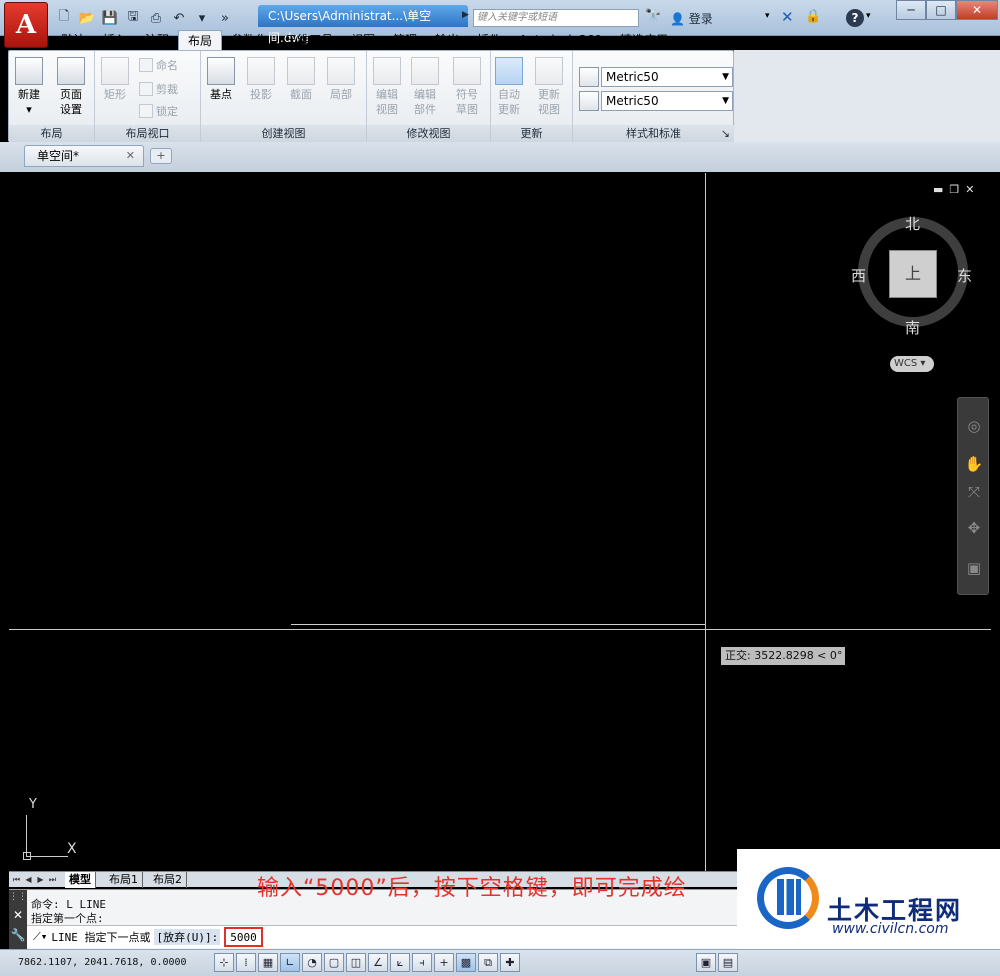 The height and width of the screenshot is (976, 1000). What do you see at coordinates (954, 189) in the screenshot?
I see `restore-viewport-icon: ❐` at bounding box center [954, 189].